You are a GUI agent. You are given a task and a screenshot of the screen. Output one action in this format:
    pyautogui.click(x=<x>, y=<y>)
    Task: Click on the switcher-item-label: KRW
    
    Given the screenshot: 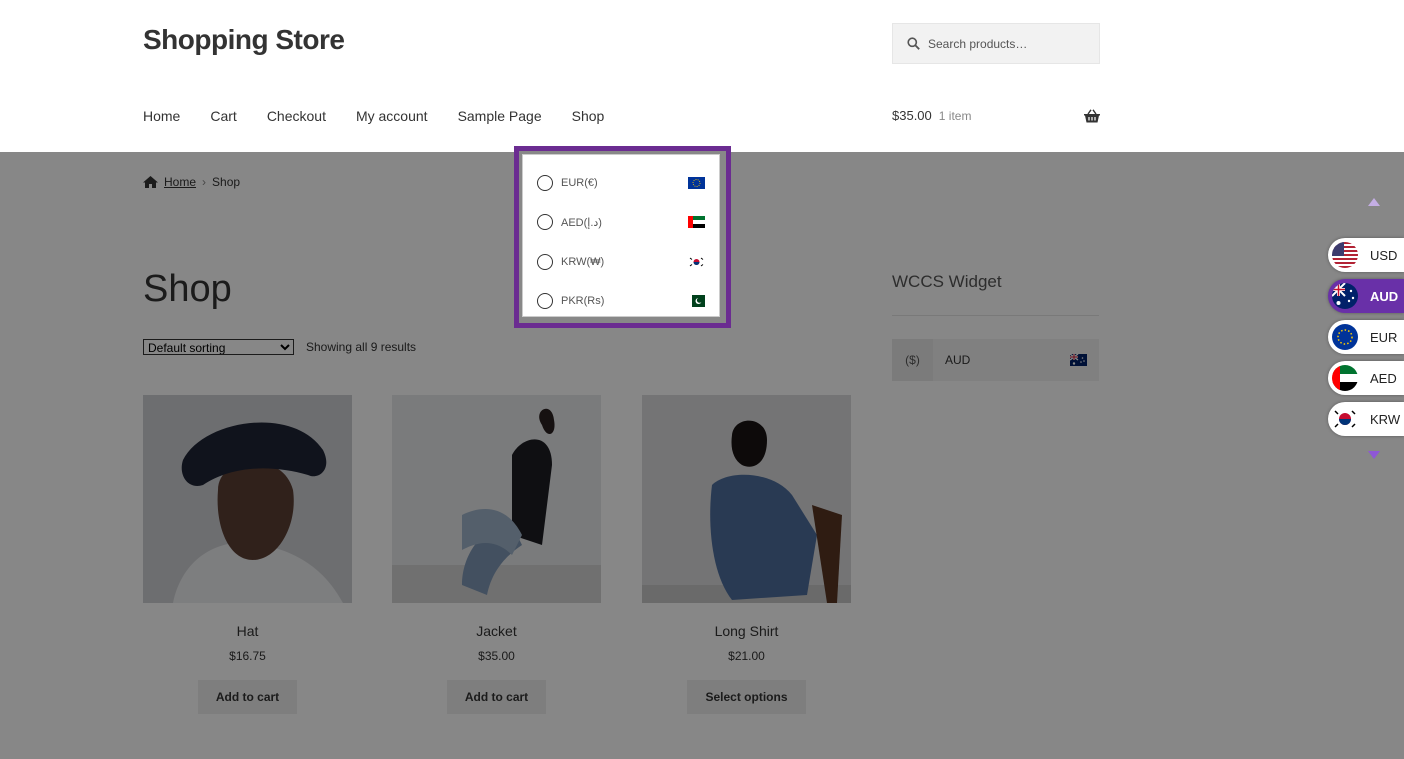 What is the action you would take?
    pyautogui.click(x=1385, y=419)
    